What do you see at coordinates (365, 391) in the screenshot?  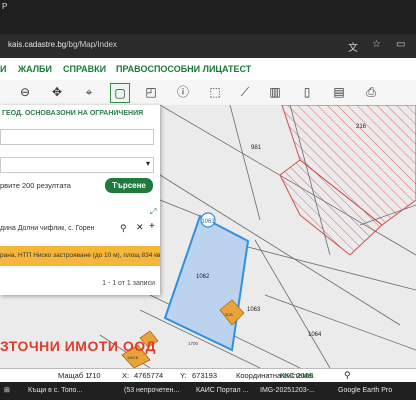 I see `taskbar-item-google-earth: Google Earth Pro` at bounding box center [365, 391].